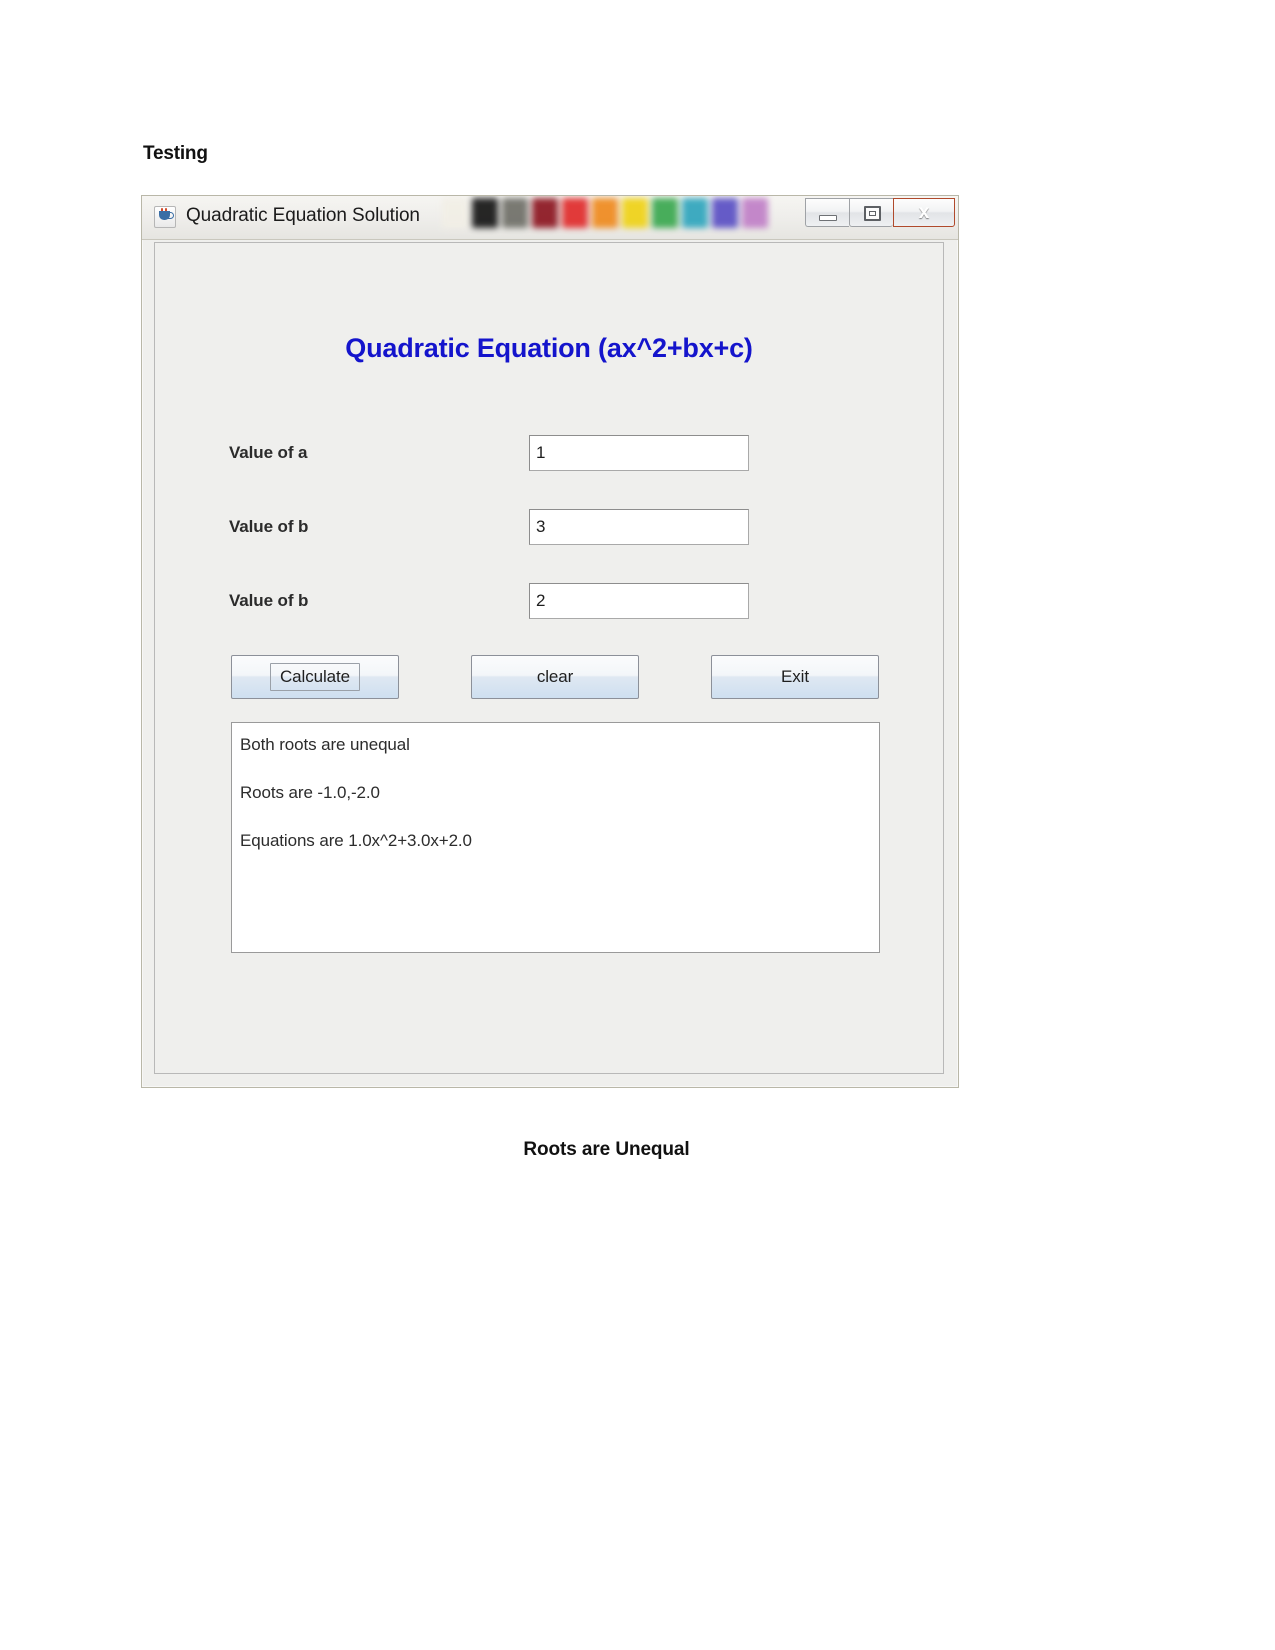  I want to click on input-value-of-a, so click(639, 453).